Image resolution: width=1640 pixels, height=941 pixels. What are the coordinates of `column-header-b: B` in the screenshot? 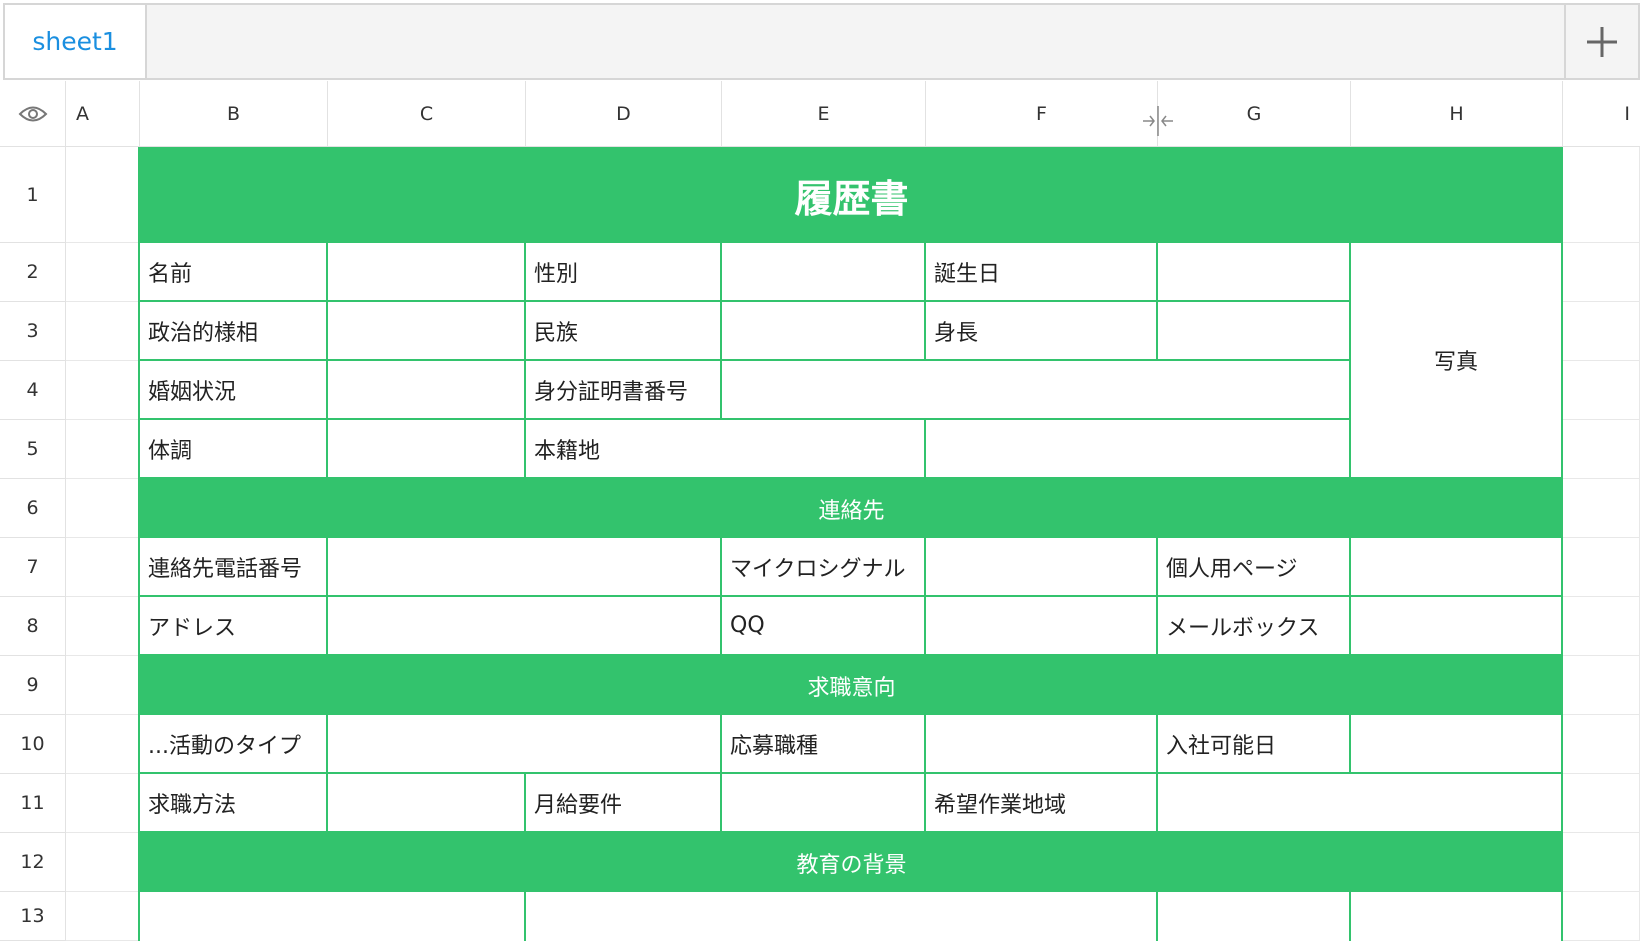 It's located at (234, 114).